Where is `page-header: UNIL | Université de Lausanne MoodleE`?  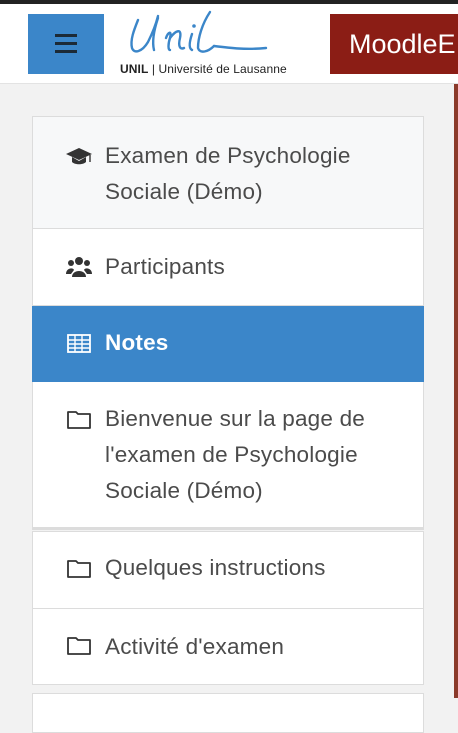
page-header: UNIL | Université de Lausanne MoodleE is located at coordinates (229, 44).